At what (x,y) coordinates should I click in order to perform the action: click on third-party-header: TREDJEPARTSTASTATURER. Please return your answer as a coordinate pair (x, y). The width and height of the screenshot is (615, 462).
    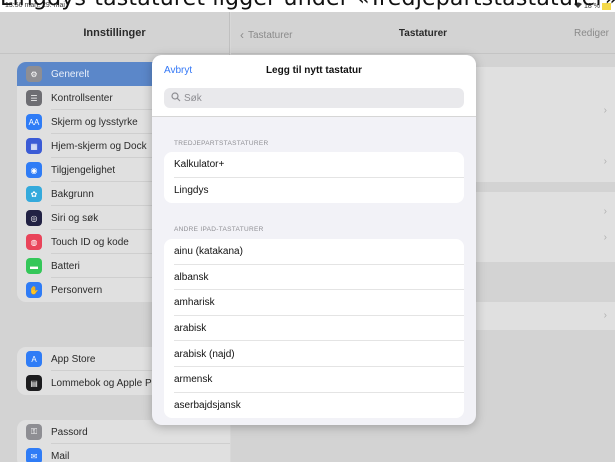
    Looking at the image, I should click on (221, 143).